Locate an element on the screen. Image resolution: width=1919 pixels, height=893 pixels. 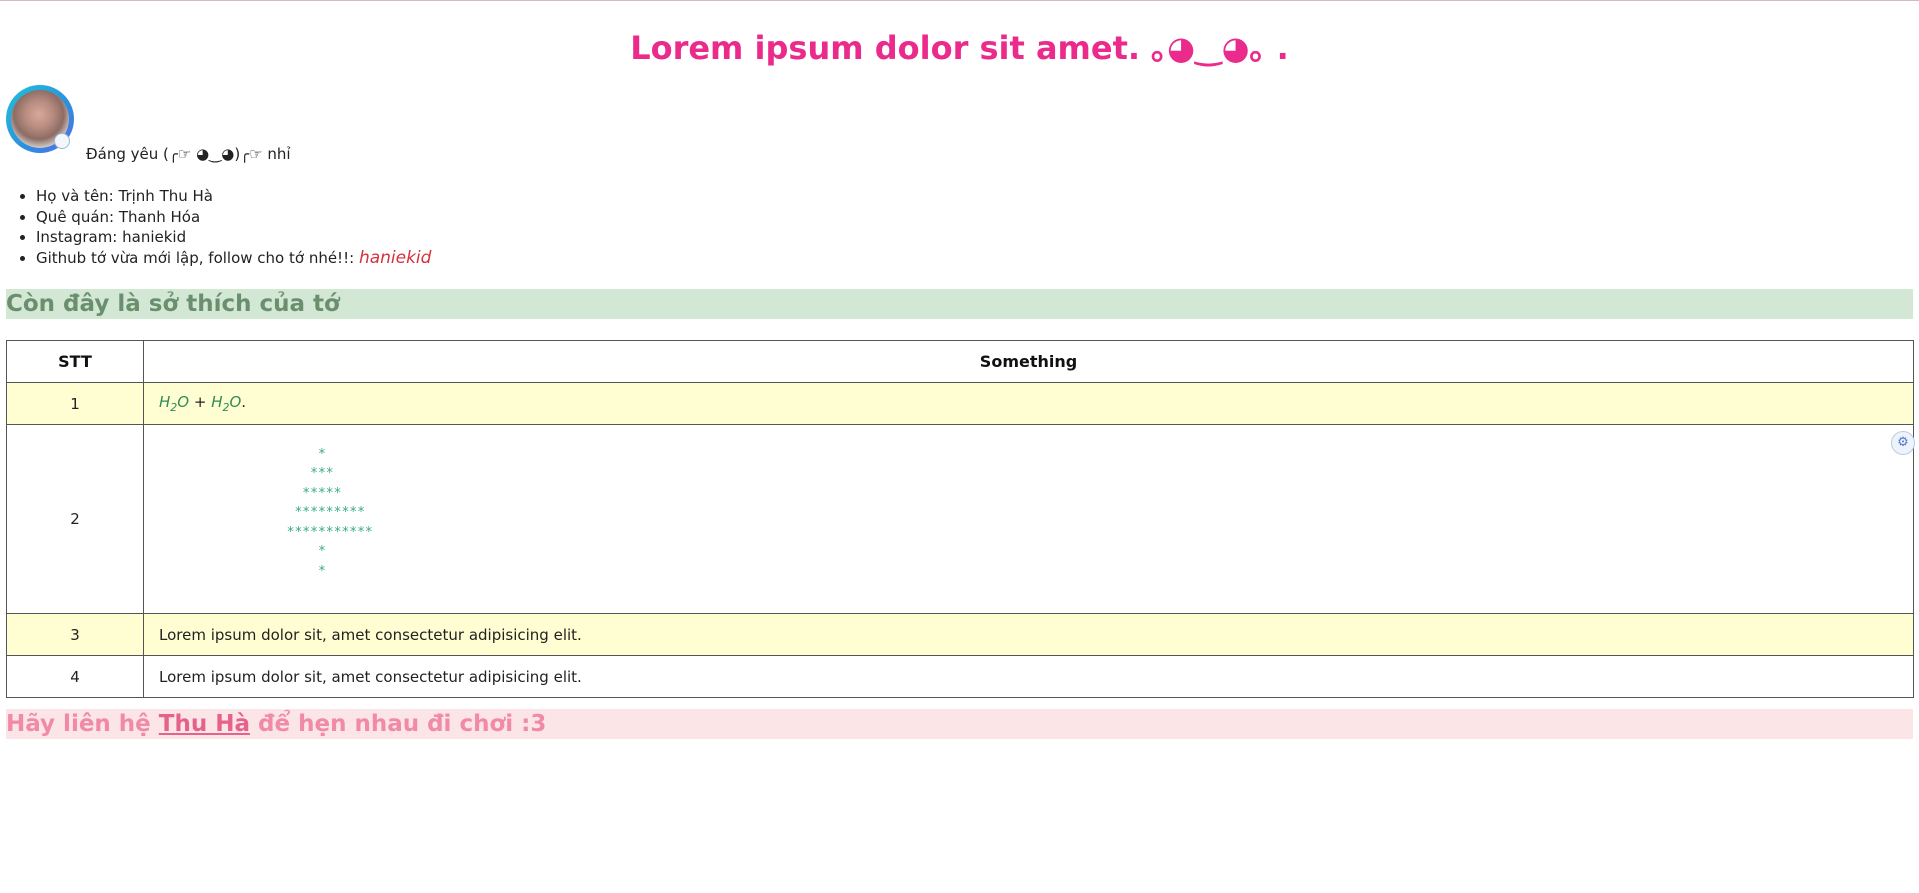
row-number: 1 is located at coordinates (75, 403).